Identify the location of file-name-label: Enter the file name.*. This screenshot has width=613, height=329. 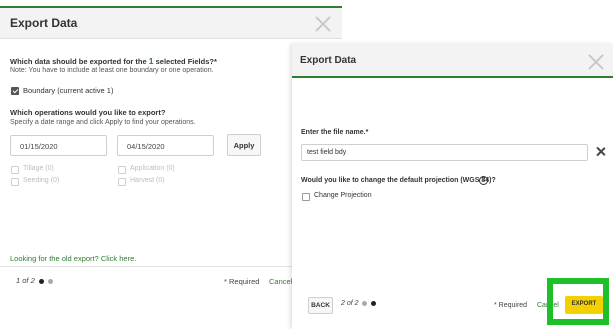
(335, 132).